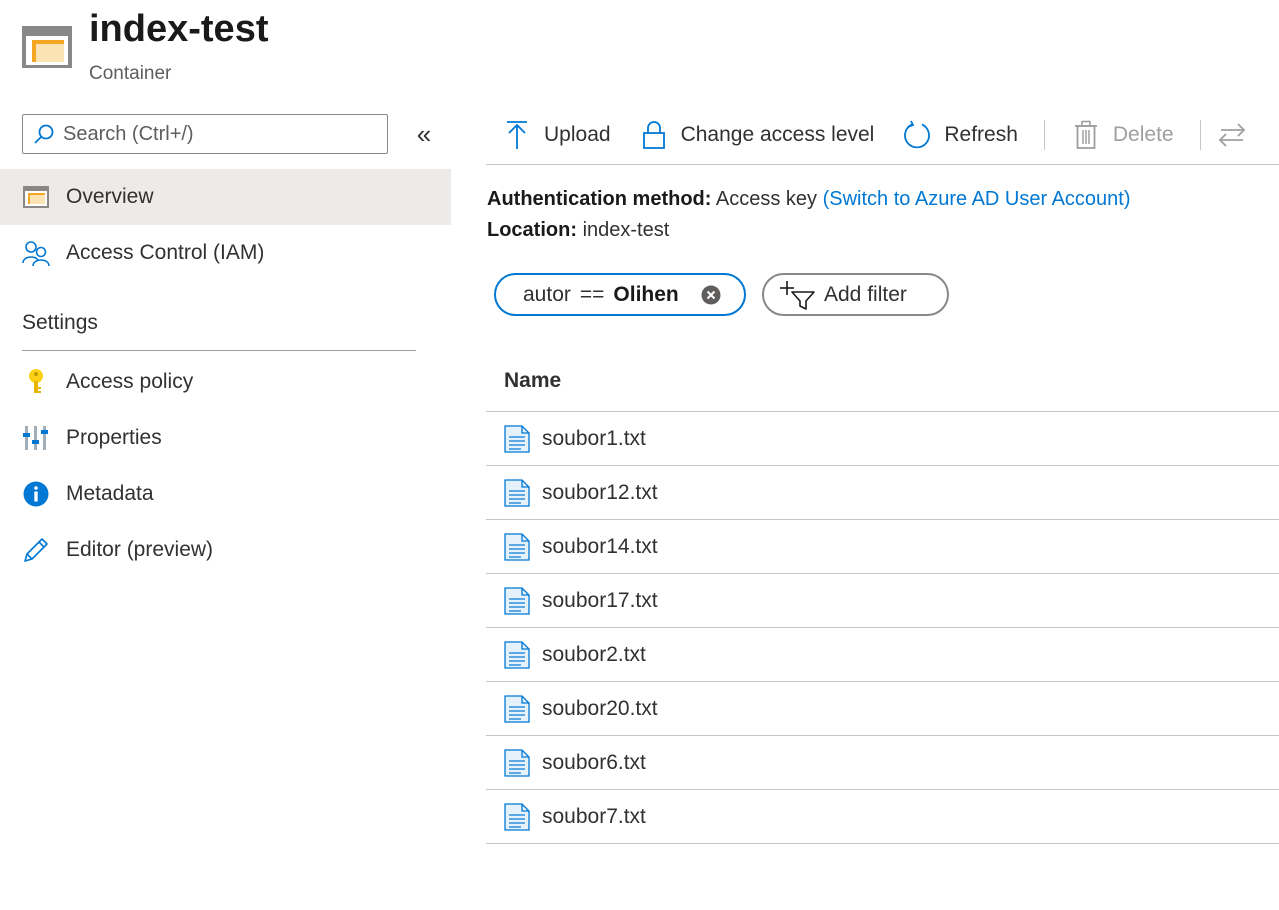 Image resolution: width=1279 pixels, height=910 pixels. Describe the element at coordinates (654, 135) in the screenshot. I see `lock-icon` at that location.